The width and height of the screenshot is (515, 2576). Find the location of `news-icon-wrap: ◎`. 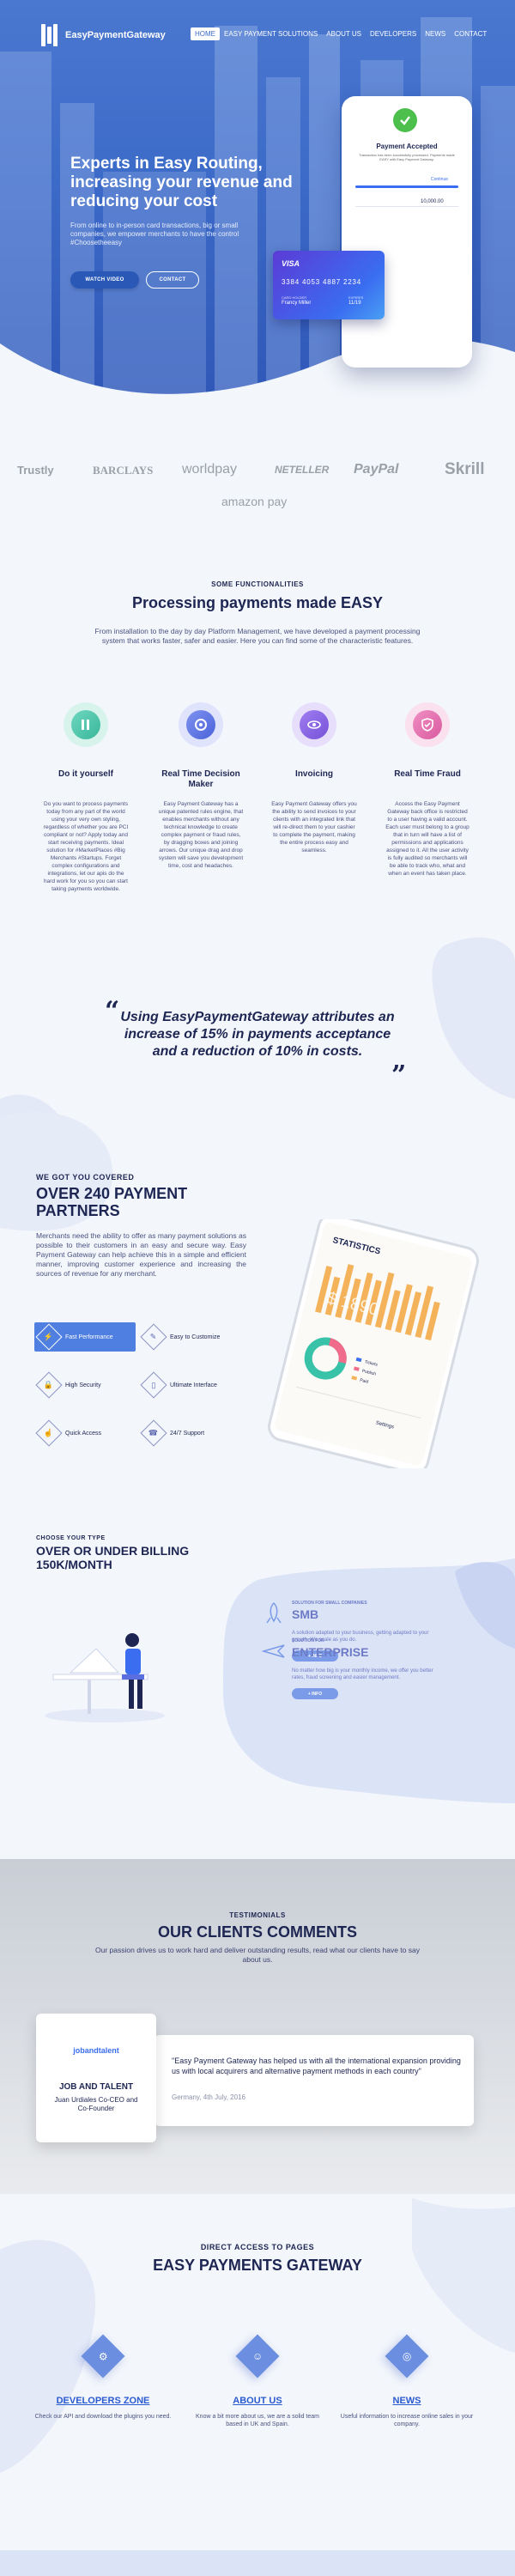

news-icon-wrap: ◎ is located at coordinates (407, 2356).